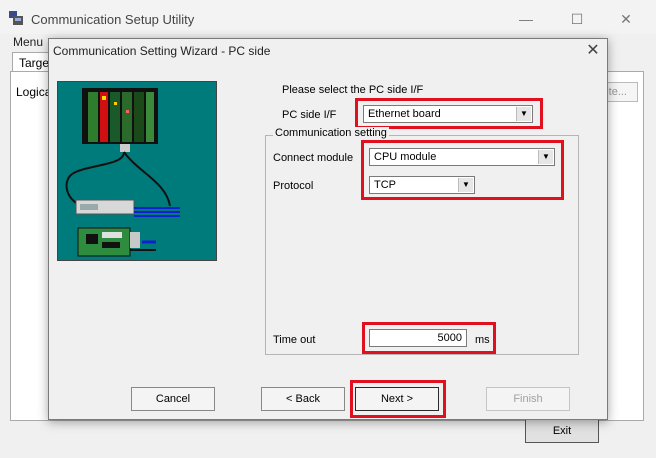 The image size is (656, 458). Describe the element at coordinates (626, 19) in the screenshot. I see `close-button: ✕` at that location.